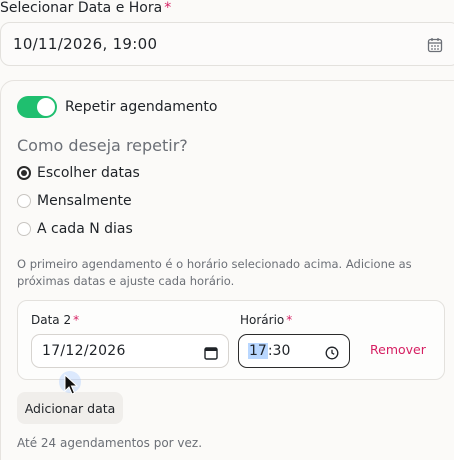 Image resolution: width=454 pixels, height=460 pixels. What do you see at coordinates (73, 385) in the screenshot?
I see `mouse-cursor-icon` at bounding box center [73, 385].